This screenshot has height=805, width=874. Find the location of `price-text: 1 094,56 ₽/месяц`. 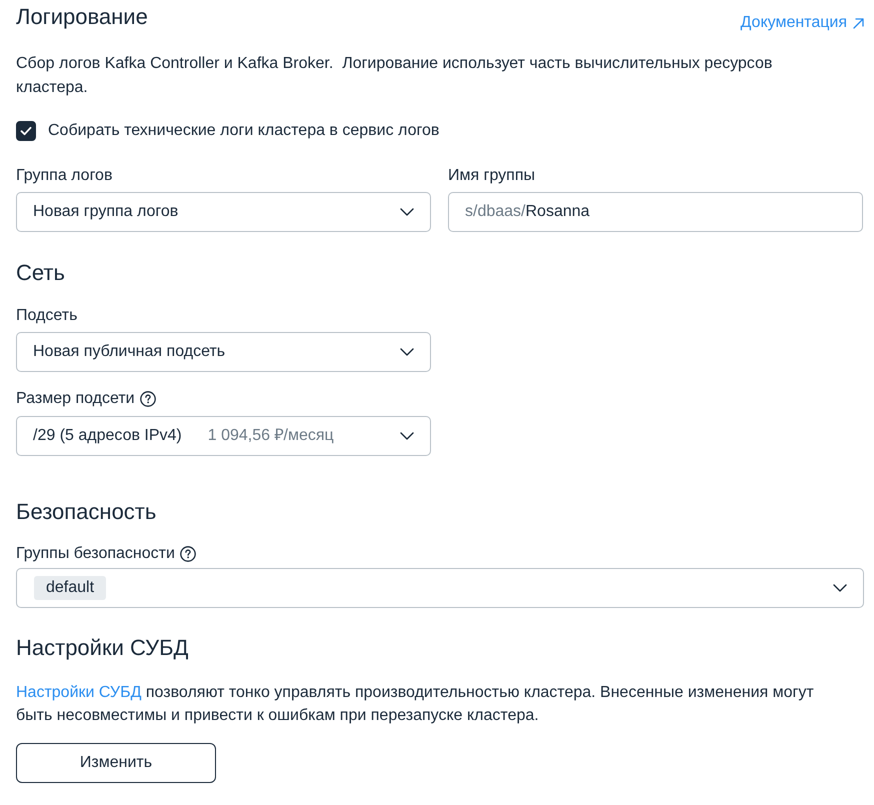

price-text: 1 094,56 ₽/месяц is located at coordinates (271, 436).